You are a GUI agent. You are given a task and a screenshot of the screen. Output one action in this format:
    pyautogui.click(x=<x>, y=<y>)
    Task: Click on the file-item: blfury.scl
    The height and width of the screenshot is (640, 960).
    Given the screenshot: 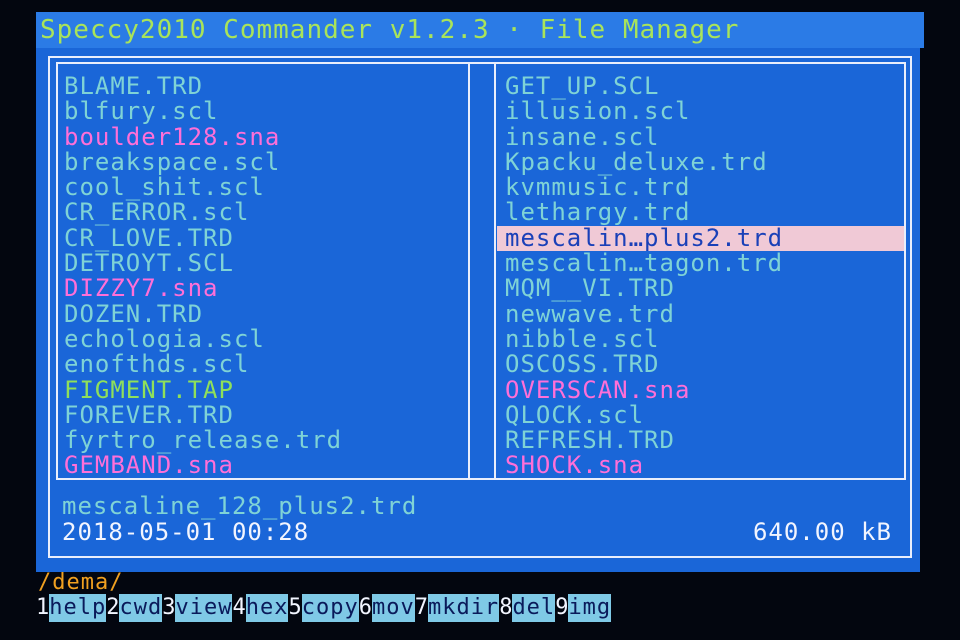 What is the action you would take?
    pyautogui.click(x=261, y=111)
    